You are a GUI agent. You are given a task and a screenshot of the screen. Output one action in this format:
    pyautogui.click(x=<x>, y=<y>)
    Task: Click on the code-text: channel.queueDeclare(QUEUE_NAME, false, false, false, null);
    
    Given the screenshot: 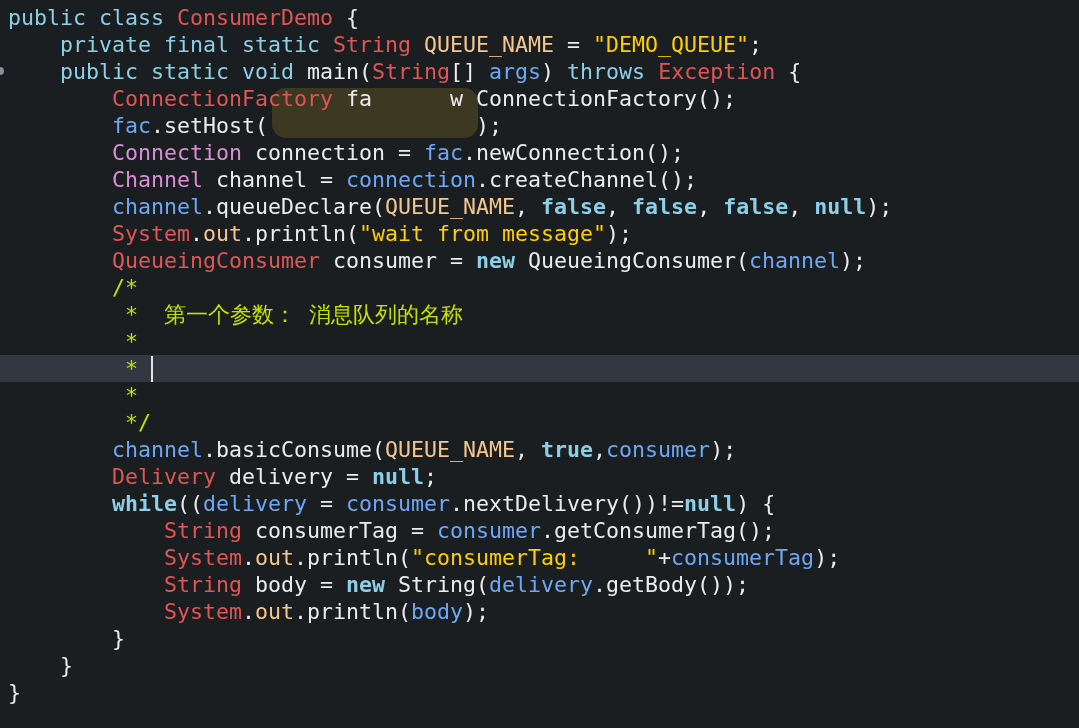 What is the action you would take?
    pyautogui.click(x=502, y=206)
    